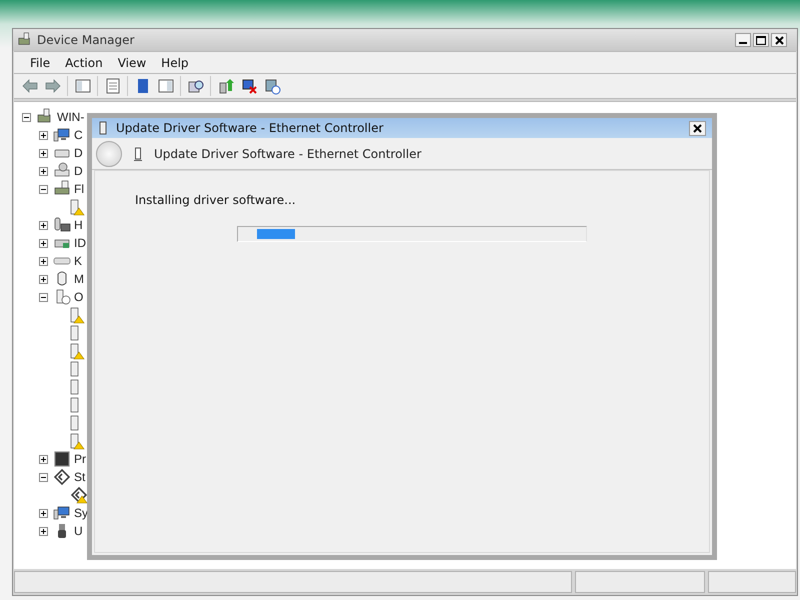 The image size is (800, 600). What do you see at coordinates (78, 135) in the screenshot?
I see `tree-item: C` at bounding box center [78, 135].